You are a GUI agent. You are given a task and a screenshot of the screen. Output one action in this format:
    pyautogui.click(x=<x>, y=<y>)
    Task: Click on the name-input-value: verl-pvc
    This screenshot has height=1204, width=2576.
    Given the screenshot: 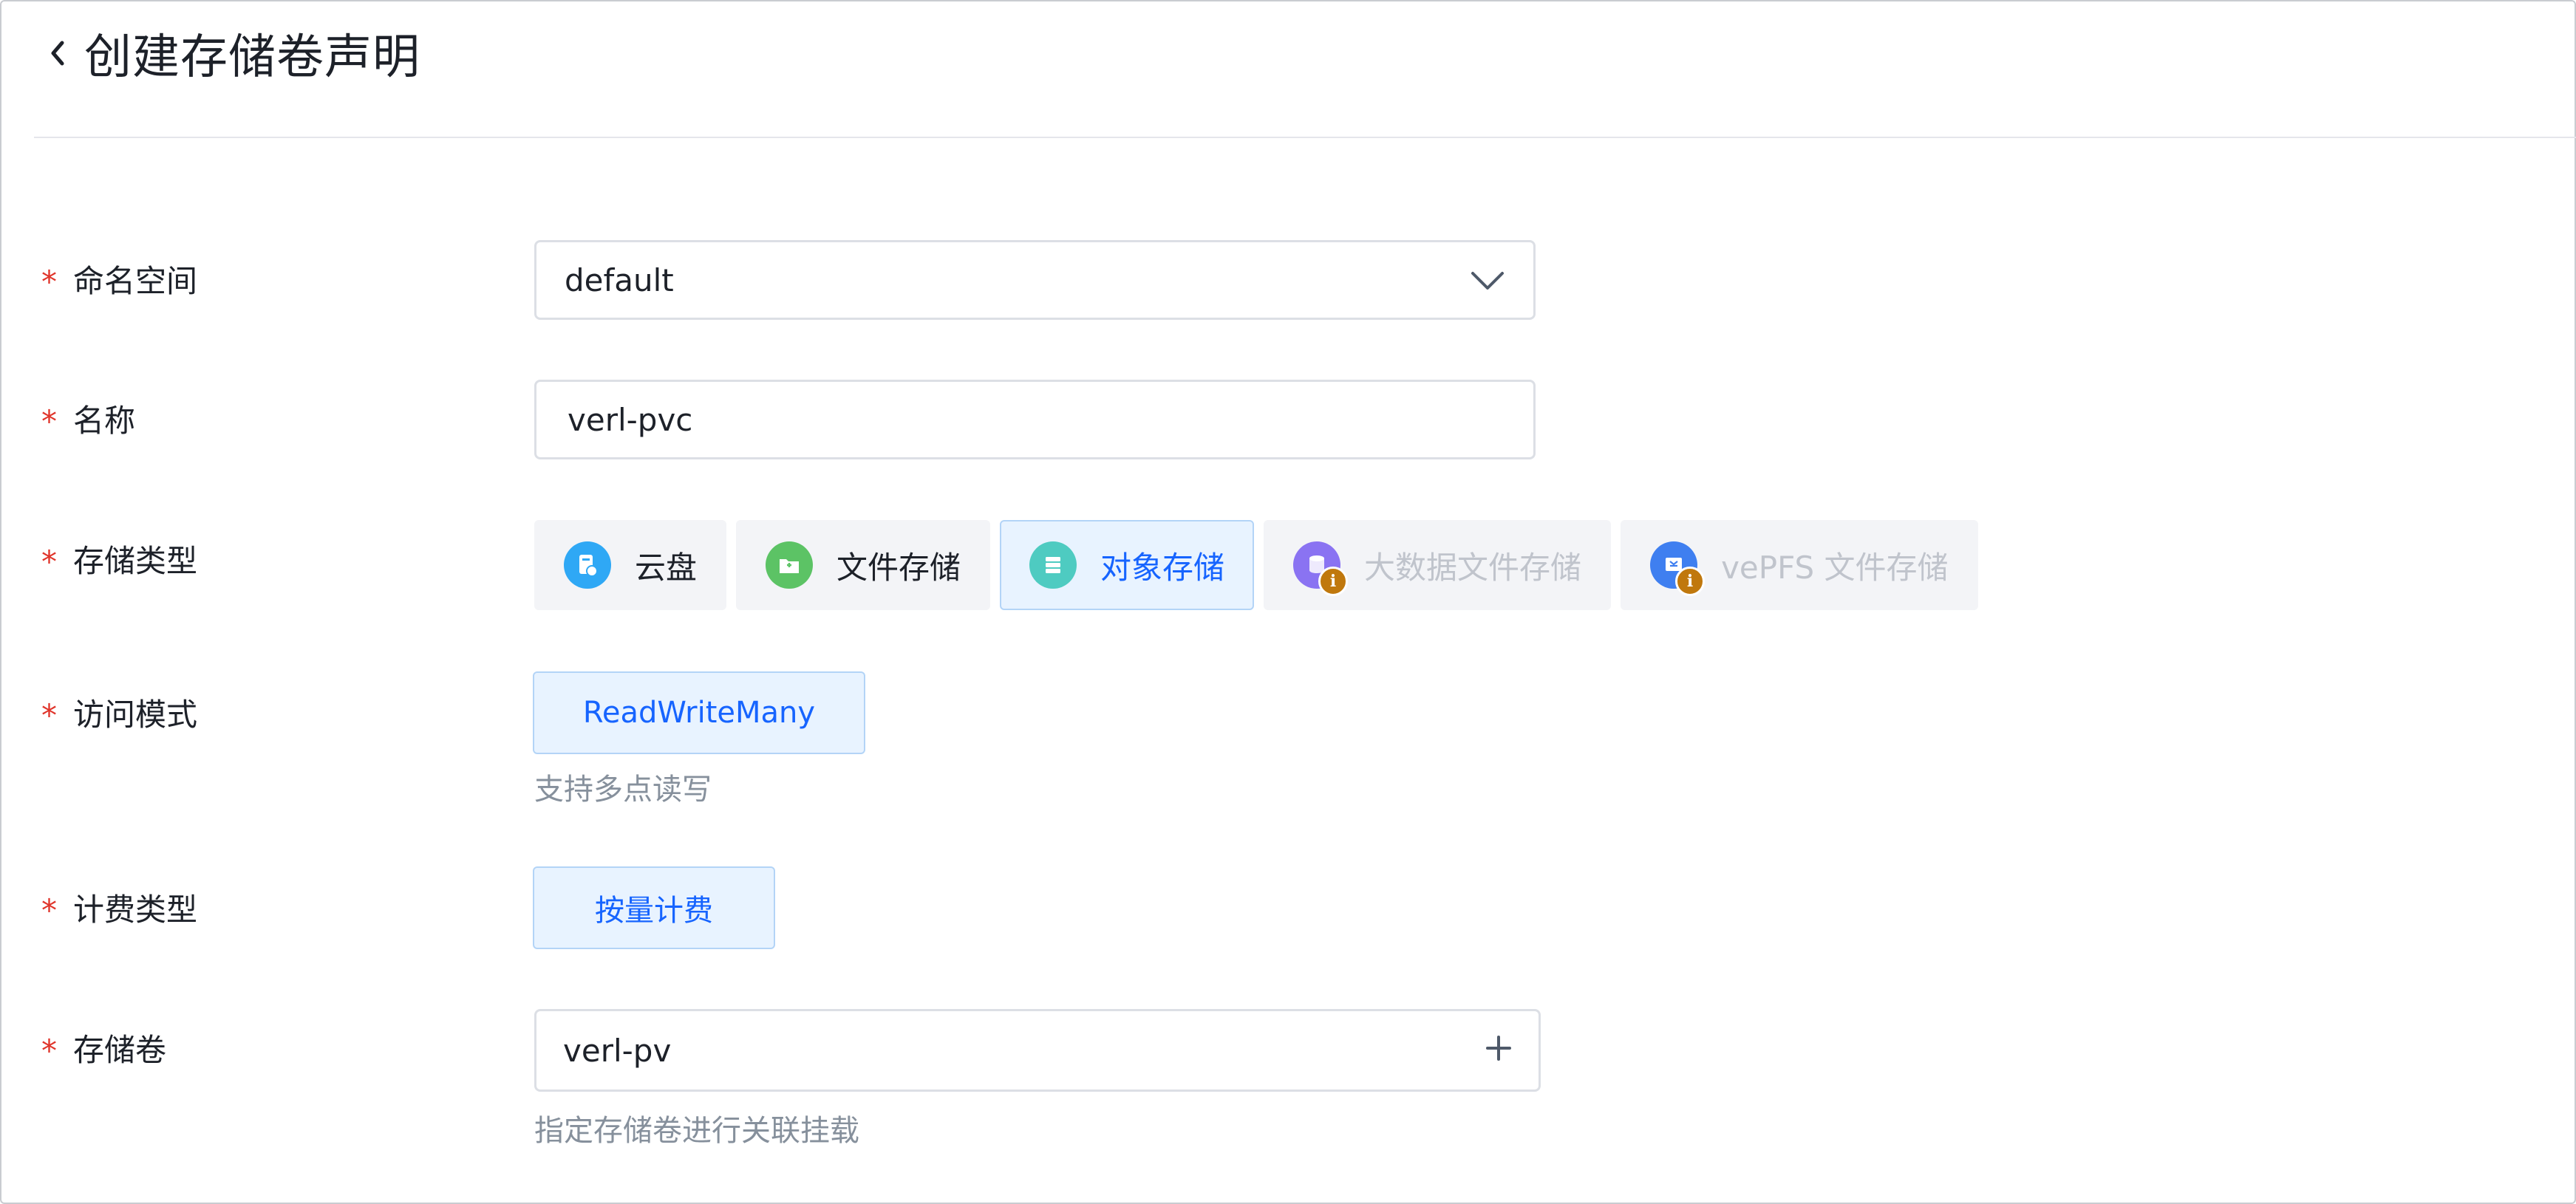 What is the action you would take?
    pyautogui.click(x=630, y=419)
    